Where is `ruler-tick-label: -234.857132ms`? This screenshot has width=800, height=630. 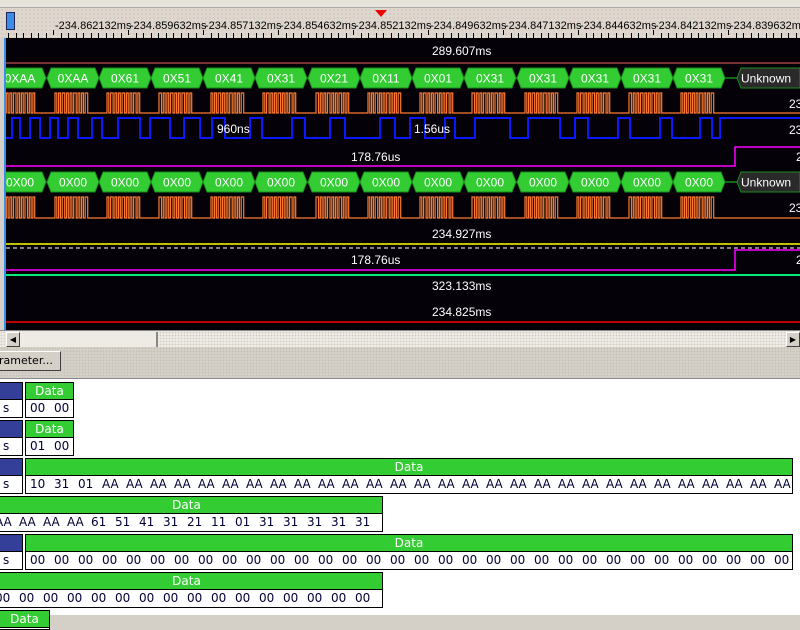
ruler-tick-label: -234.857132ms is located at coordinates (243, 26).